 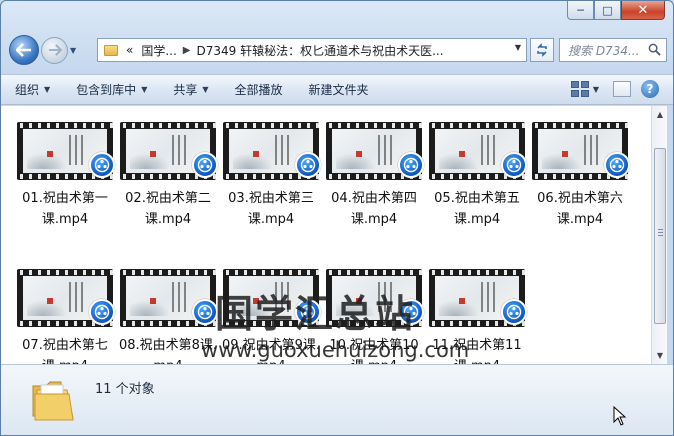 I want to click on file-name: 02.祝由术第二 课.mp4, so click(x=168, y=209).